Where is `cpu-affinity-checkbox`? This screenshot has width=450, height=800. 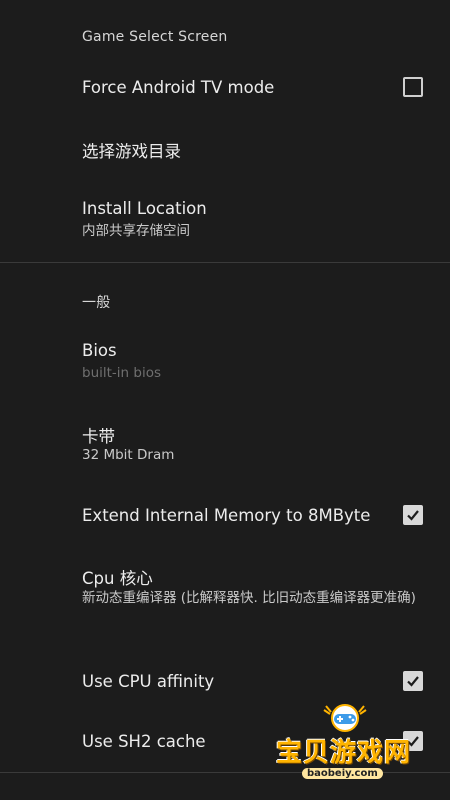 cpu-affinity-checkbox is located at coordinates (413, 681).